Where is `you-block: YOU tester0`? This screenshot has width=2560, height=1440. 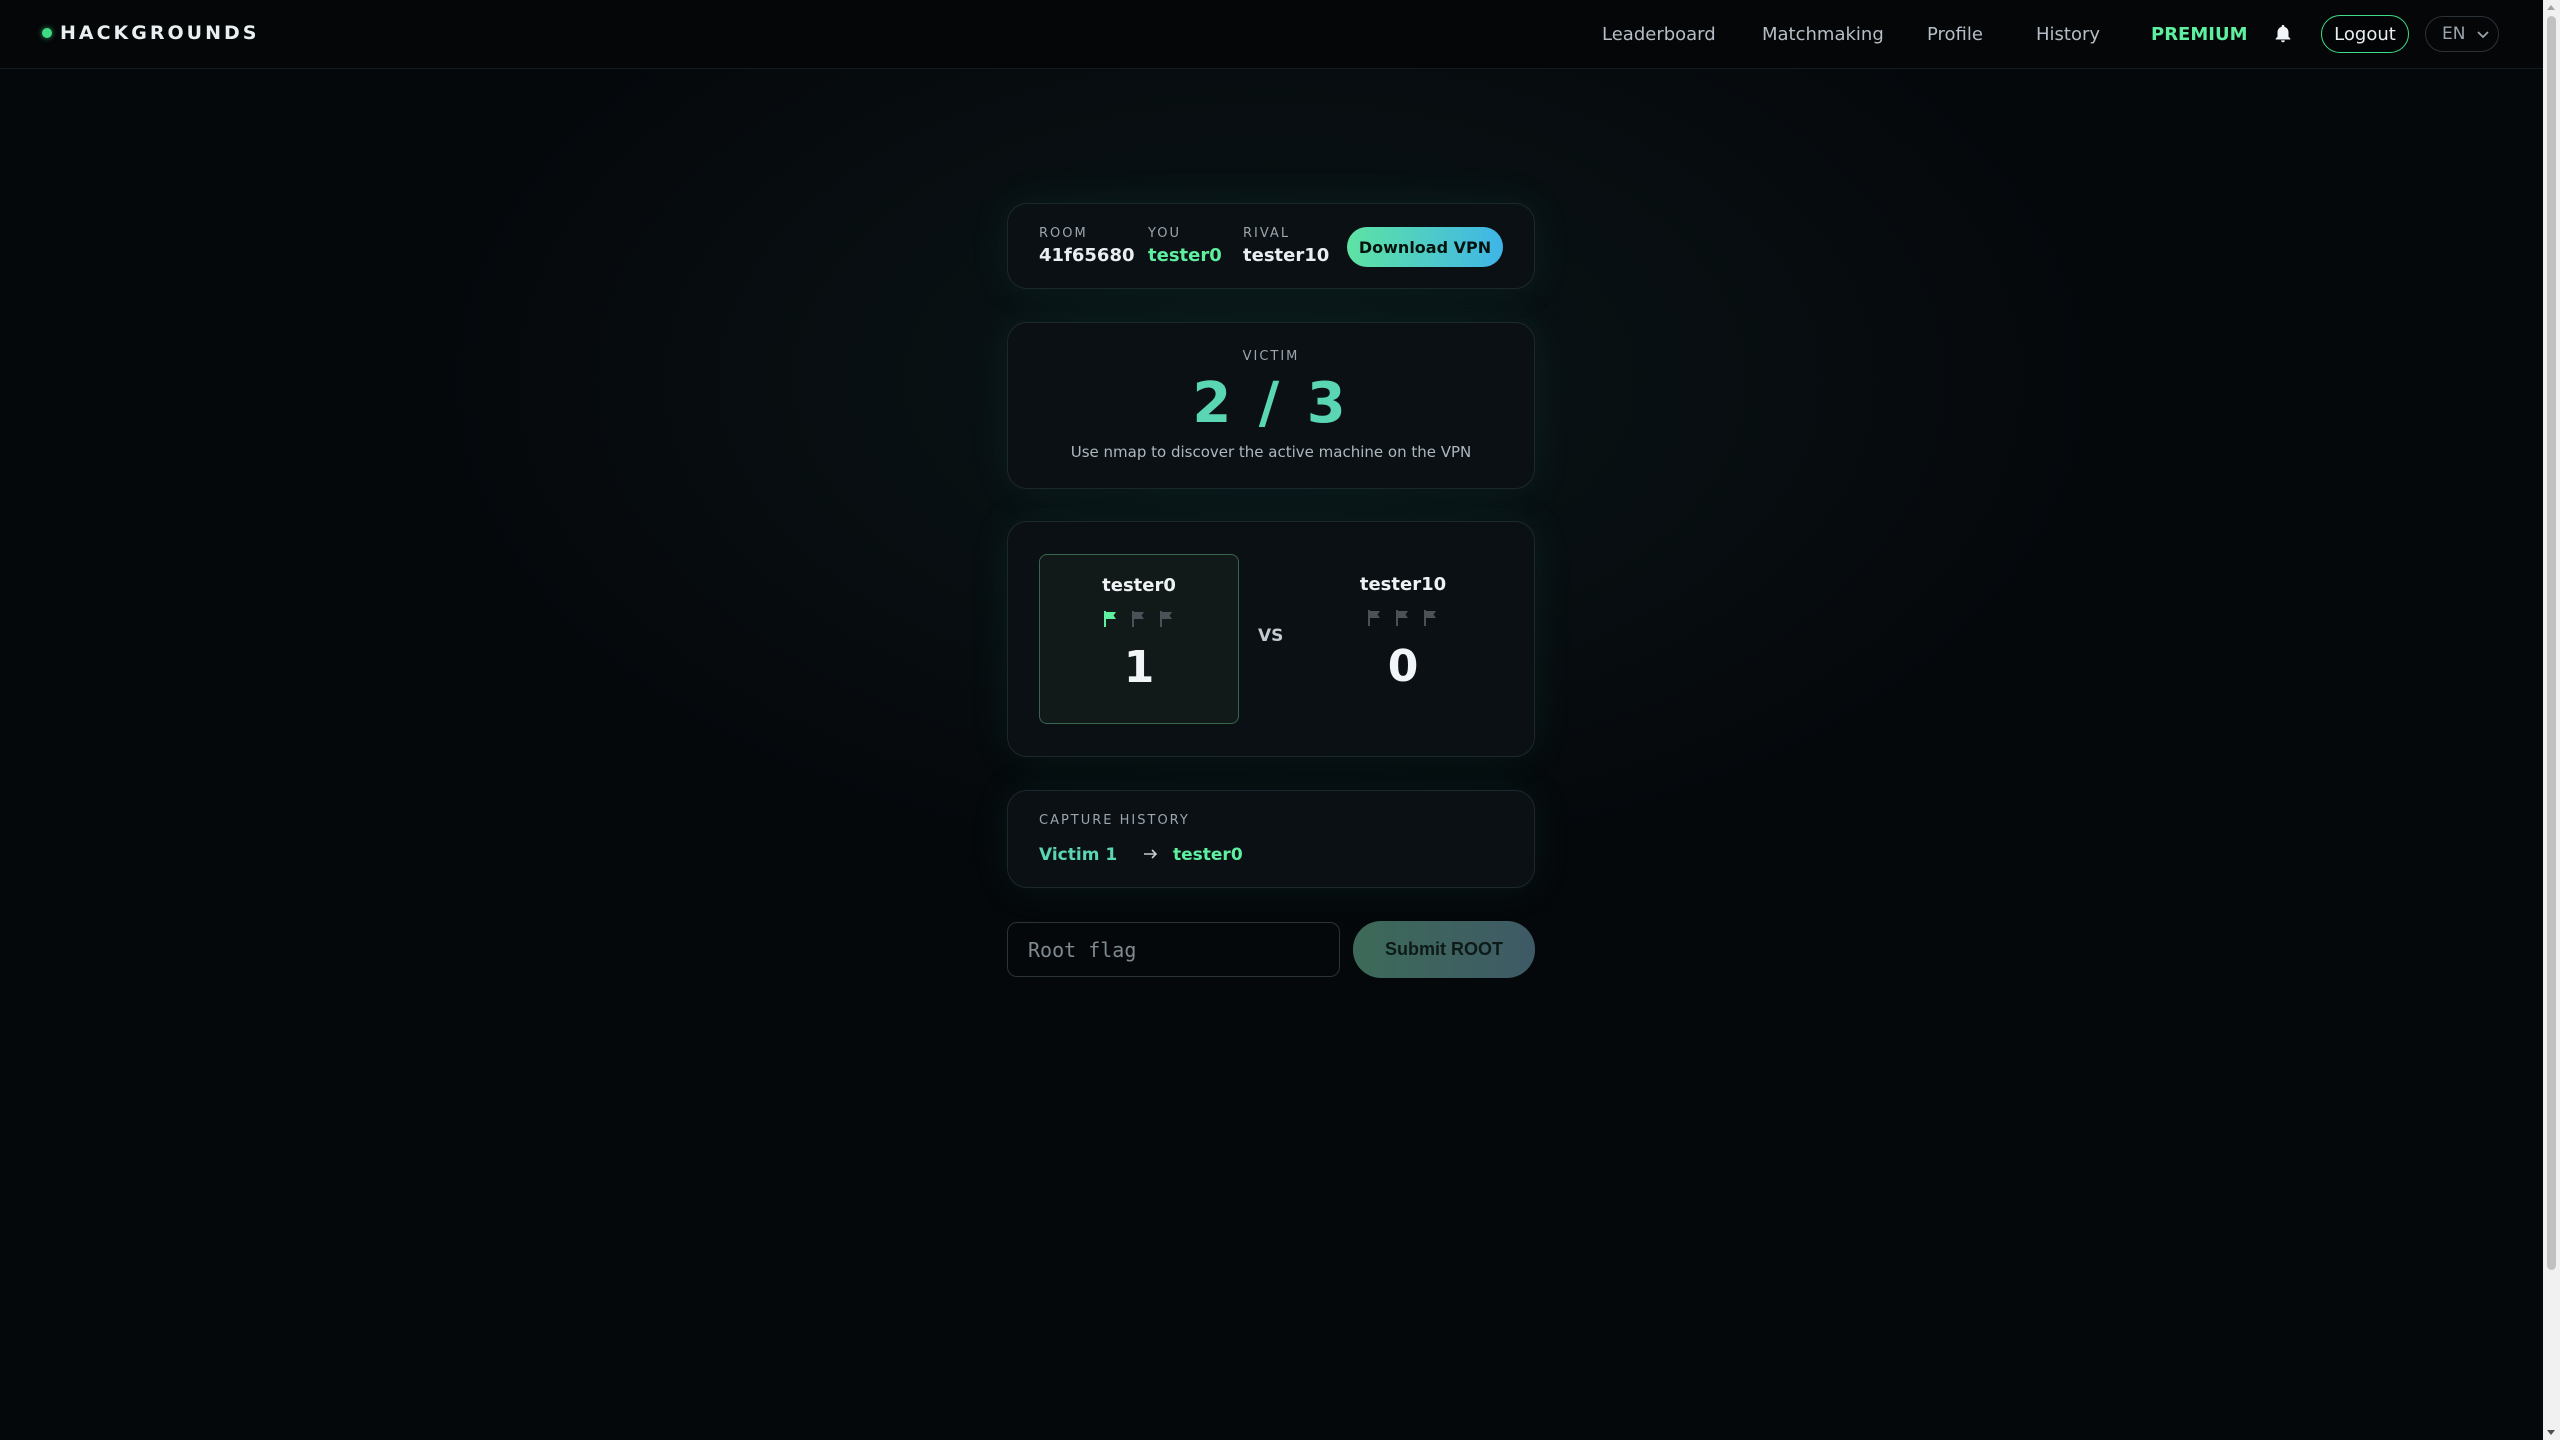 you-block: YOU tester0 is located at coordinates (1185, 246).